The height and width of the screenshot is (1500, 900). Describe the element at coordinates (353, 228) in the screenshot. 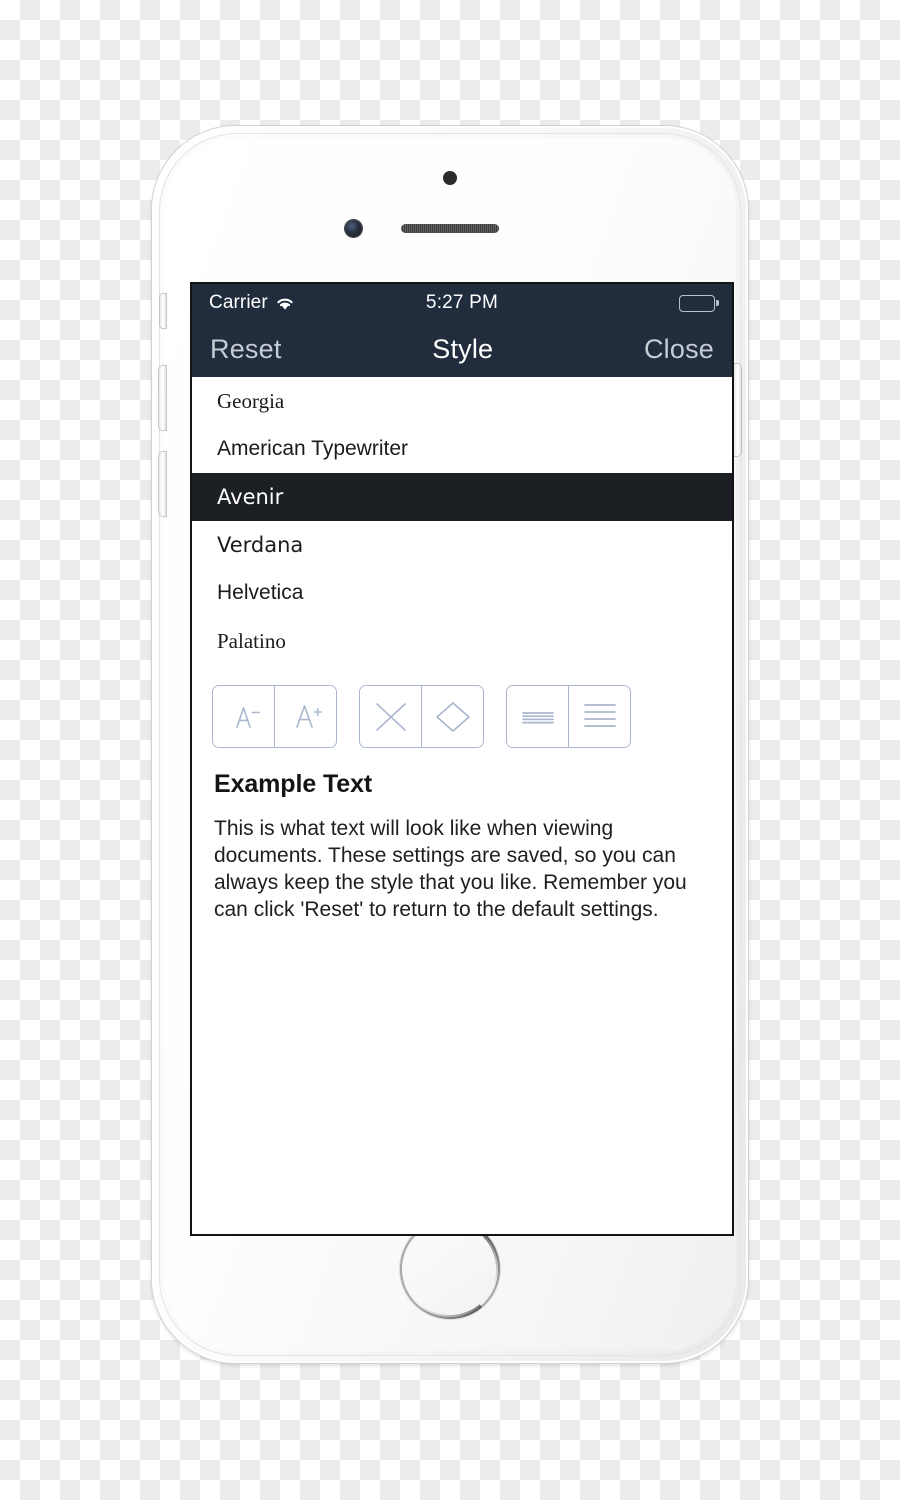

I see `front-camera-icon` at that location.